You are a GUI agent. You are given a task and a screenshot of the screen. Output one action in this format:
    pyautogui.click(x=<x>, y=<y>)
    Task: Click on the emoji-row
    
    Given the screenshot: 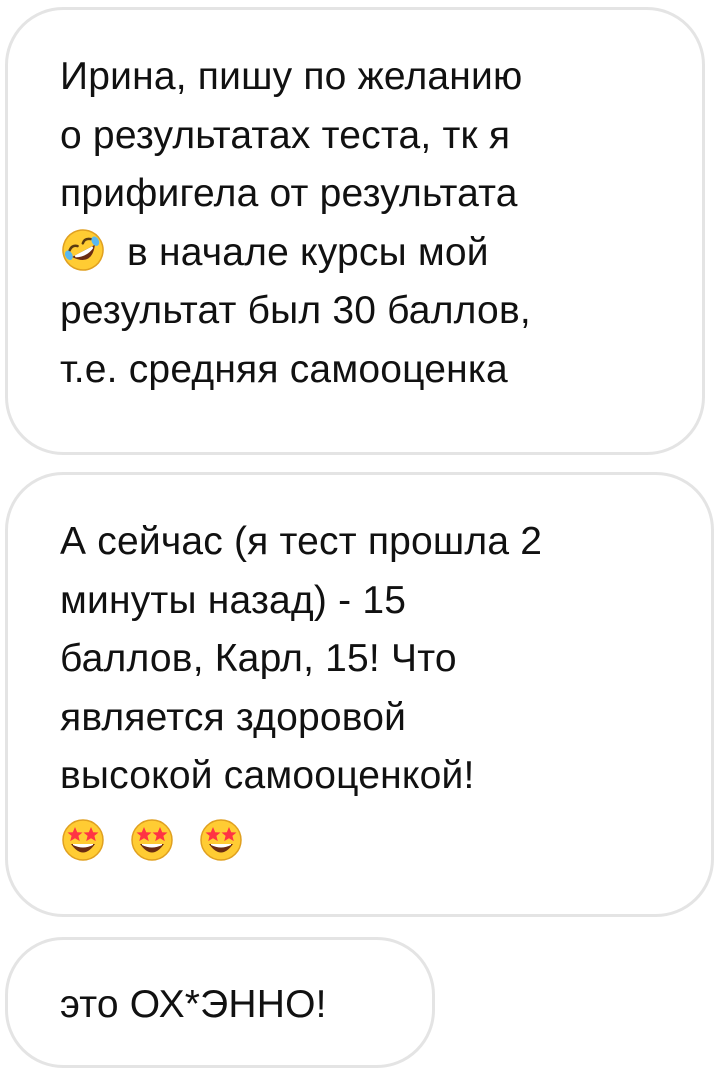 What is the action you would take?
    pyautogui.click(x=375, y=837)
    